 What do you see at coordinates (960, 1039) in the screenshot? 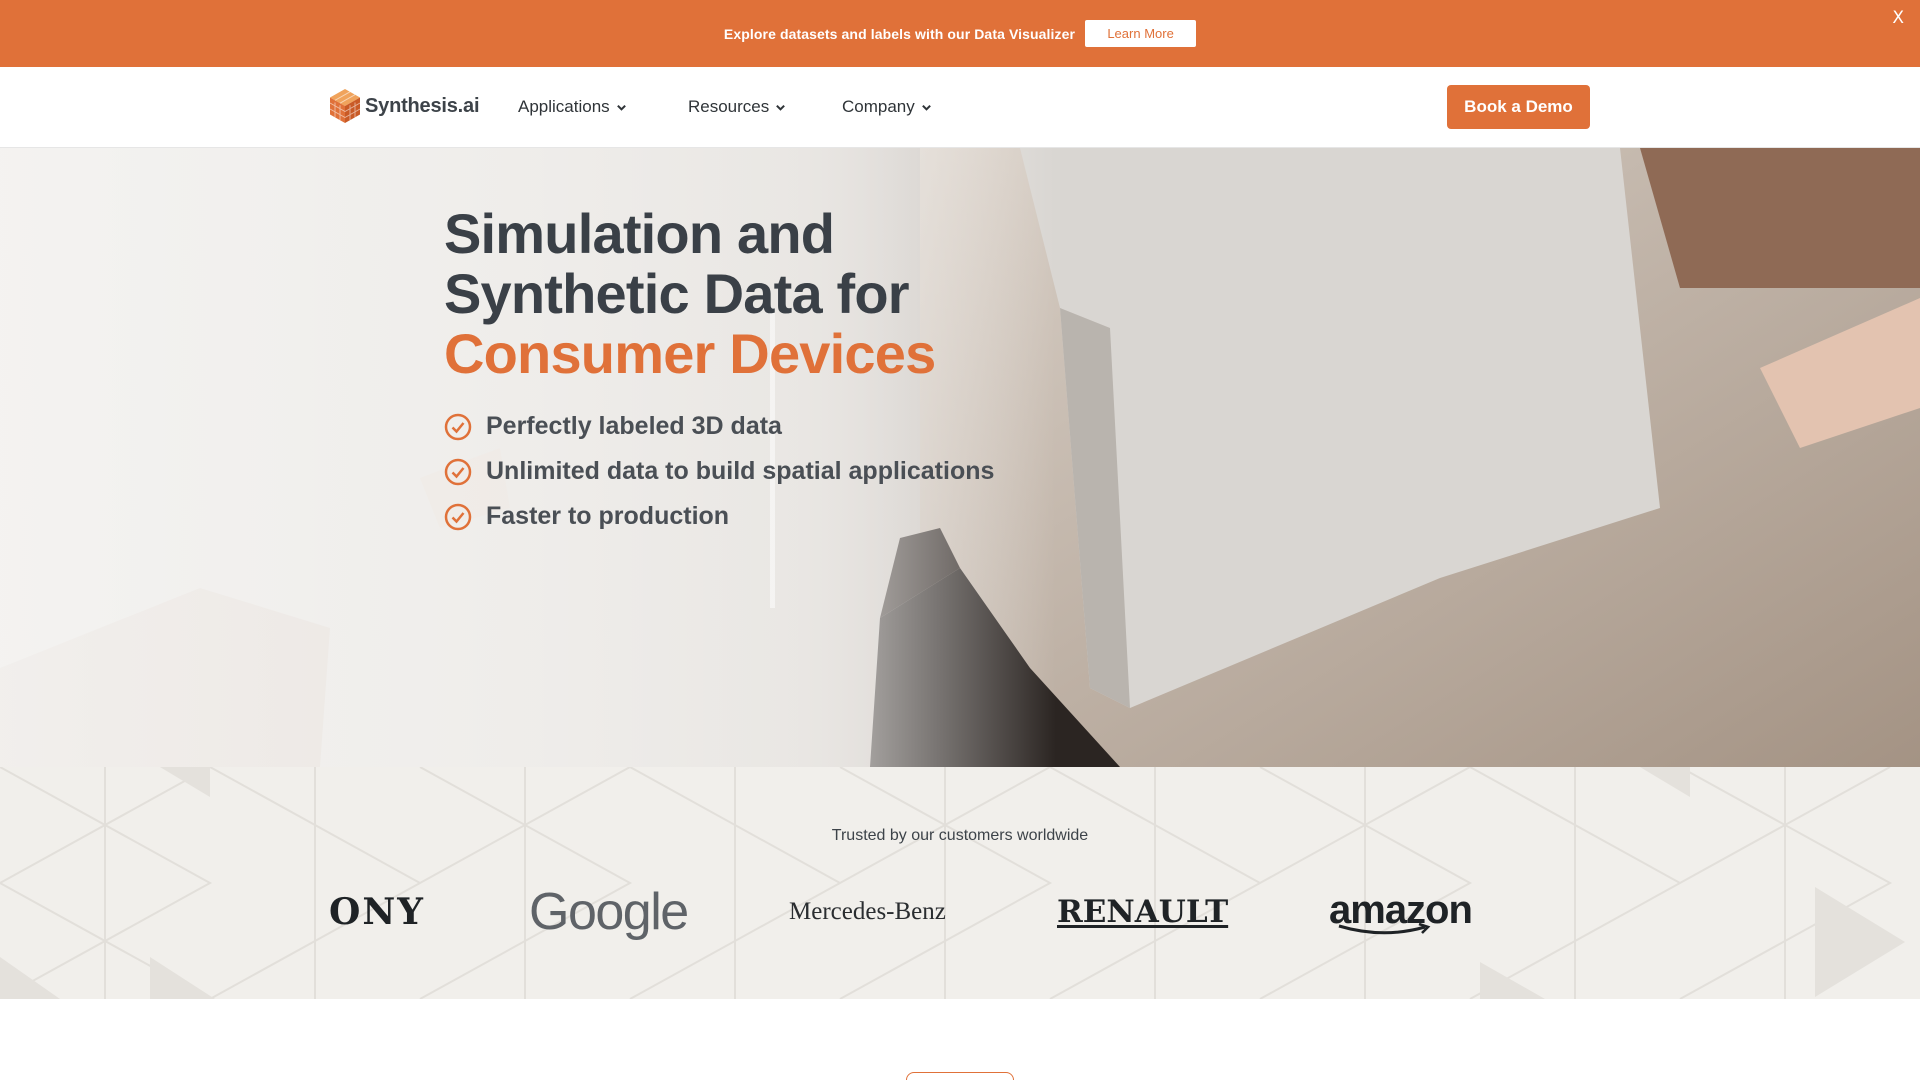
I see `next-section` at bounding box center [960, 1039].